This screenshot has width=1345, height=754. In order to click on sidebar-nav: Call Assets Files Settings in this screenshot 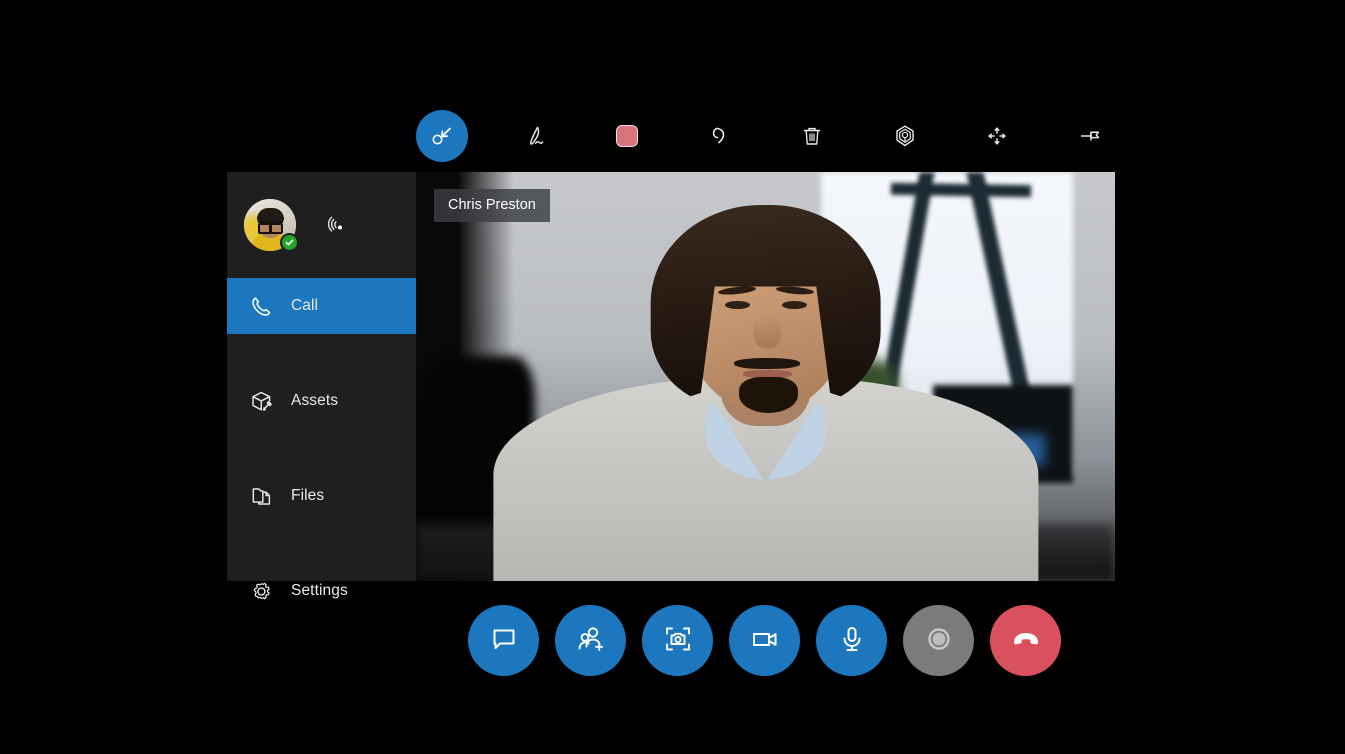, I will do `click(321, 448)`.